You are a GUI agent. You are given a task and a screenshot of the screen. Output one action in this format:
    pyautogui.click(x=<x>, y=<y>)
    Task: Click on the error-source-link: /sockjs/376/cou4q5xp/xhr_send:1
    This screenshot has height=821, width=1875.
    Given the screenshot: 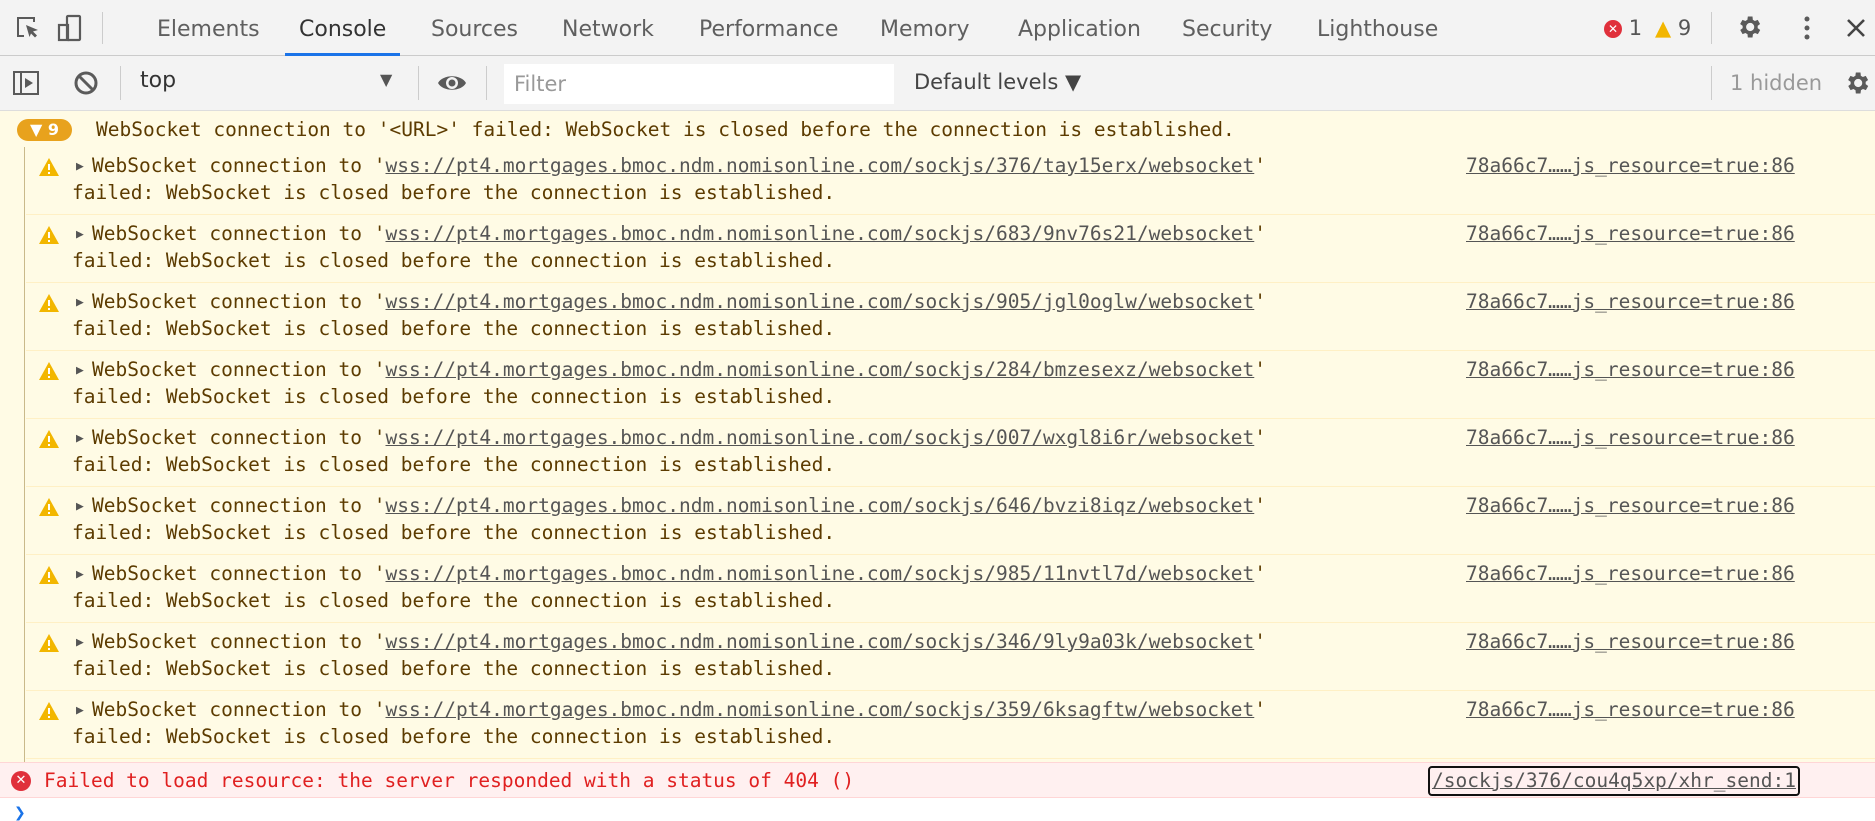 What is the action you would take?
    pyautogui.click(x=1614, y=781)
    